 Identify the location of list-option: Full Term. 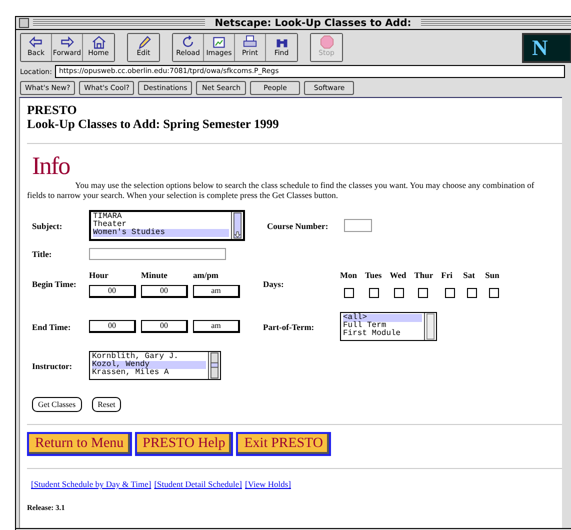
(382, 326).